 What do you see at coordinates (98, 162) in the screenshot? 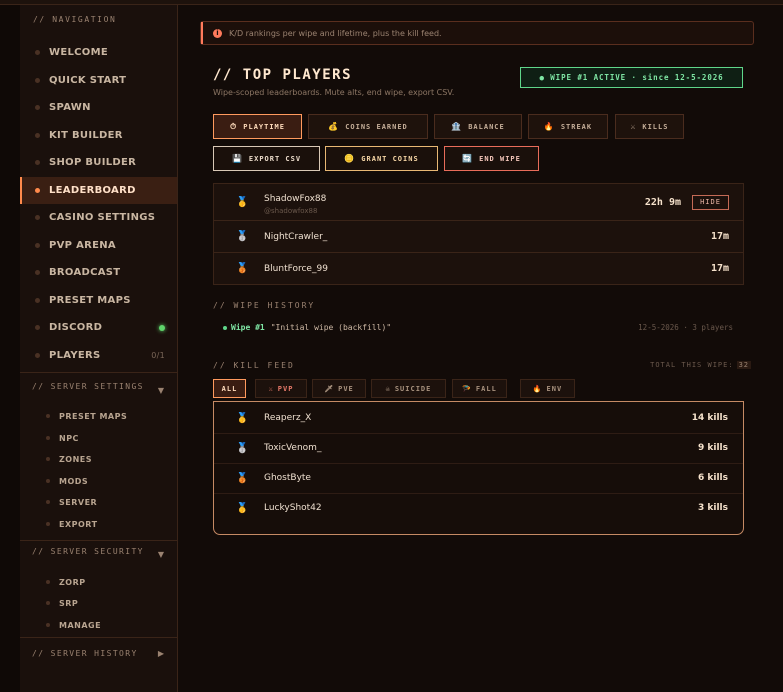
I see `sidebar-item-shop-builder: SHOP BUILDER` at bounding box center [98, 162].